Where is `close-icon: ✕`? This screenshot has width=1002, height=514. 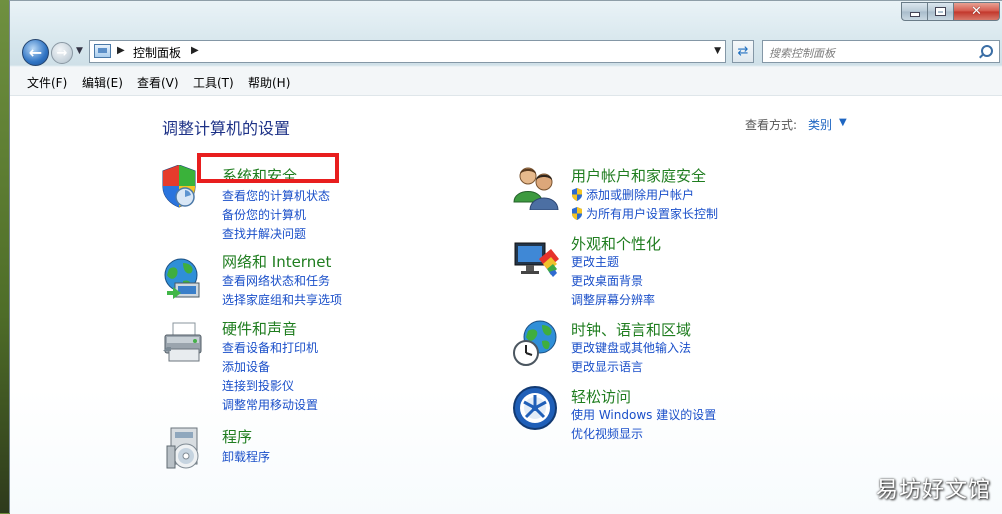 close-icon: ✕ is located at coordinates (976, 11).